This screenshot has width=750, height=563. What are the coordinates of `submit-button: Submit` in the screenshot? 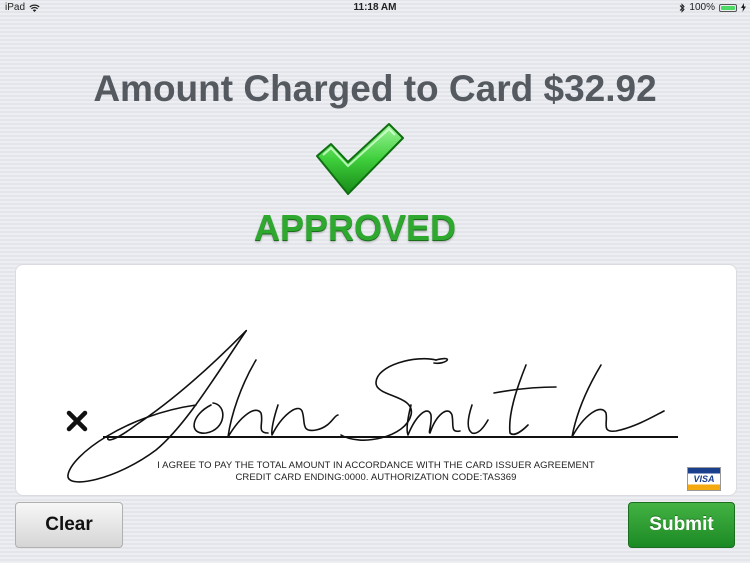 It's located at (681, 525).